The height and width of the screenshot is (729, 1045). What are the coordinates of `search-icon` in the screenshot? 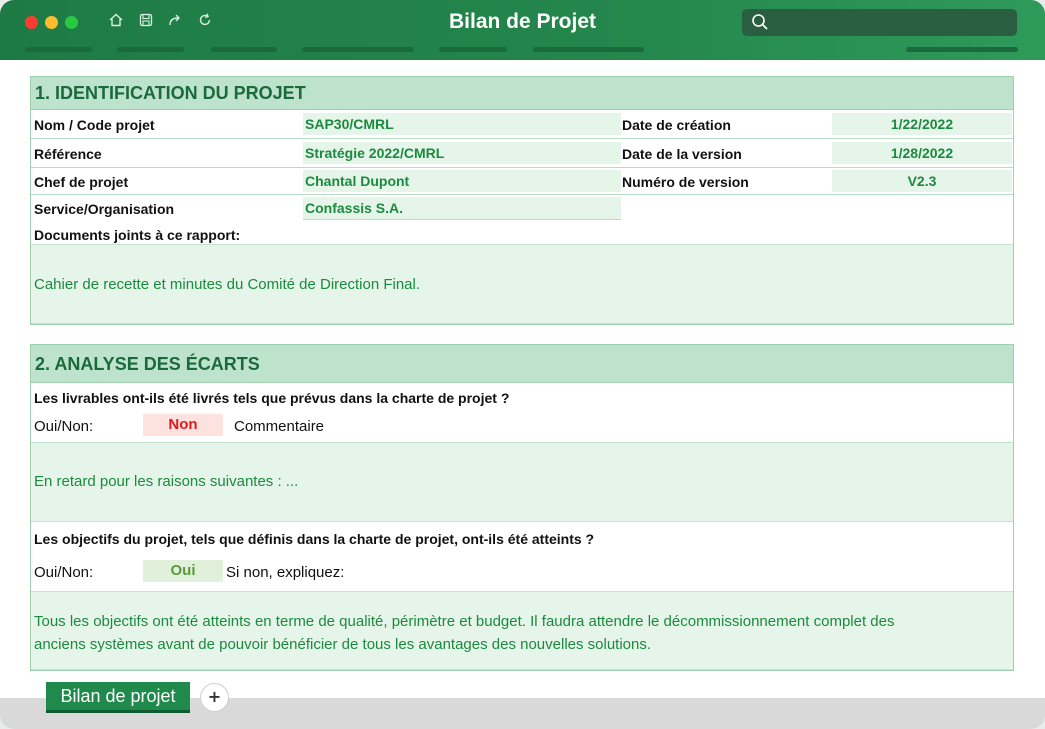 It's located at (760, 22).